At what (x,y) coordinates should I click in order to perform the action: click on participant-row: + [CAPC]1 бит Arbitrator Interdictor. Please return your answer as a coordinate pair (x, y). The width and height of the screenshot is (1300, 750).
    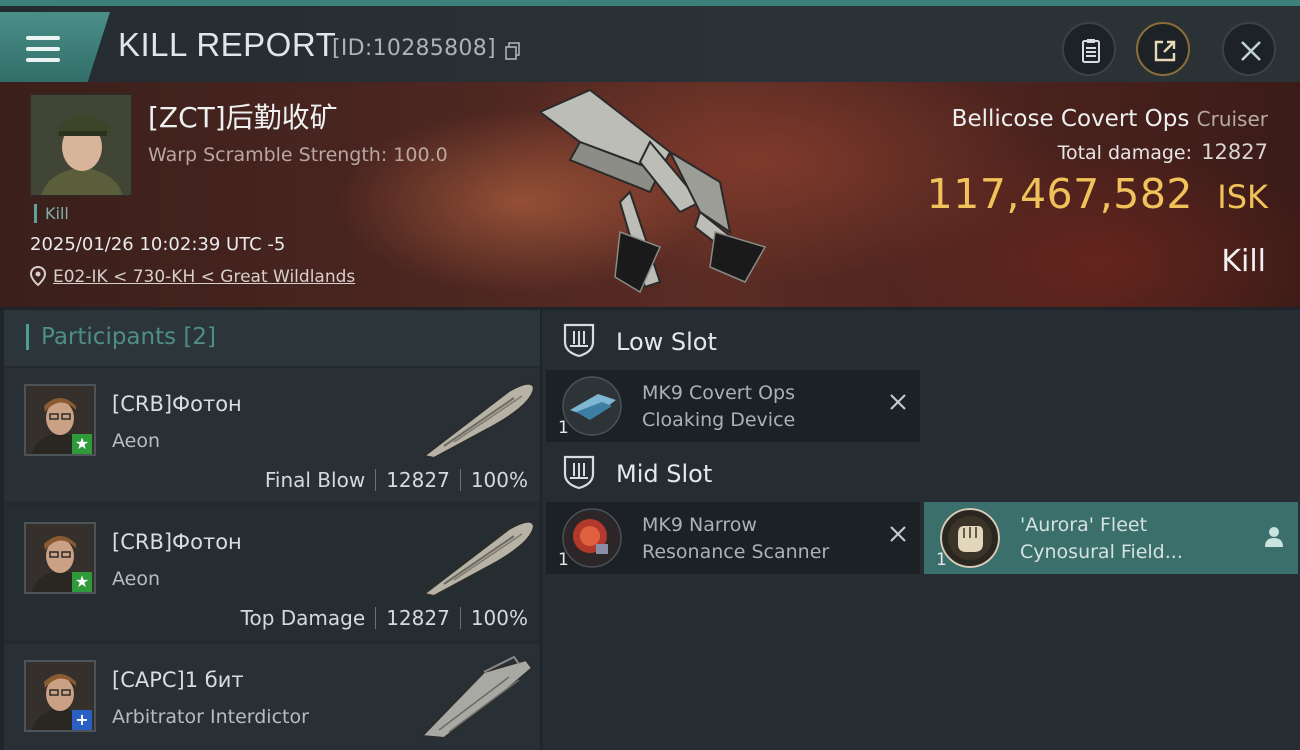
    Looking at the image, I should click on (272, 697).